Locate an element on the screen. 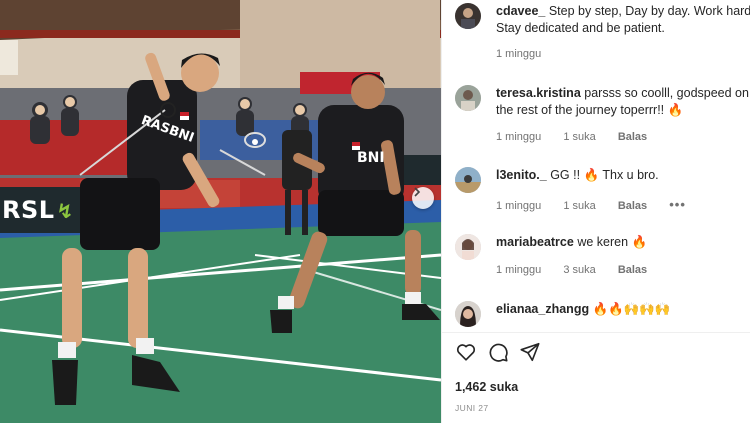 Image resolution: width=750 pixels, height=423 pixels. heart-icon is located at coordinates (466, 352).